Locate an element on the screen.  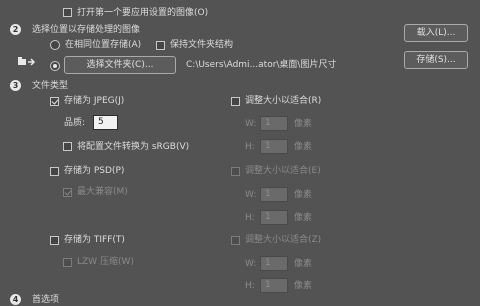
psd-height-input: 1 is located at coordinates (274, 217).